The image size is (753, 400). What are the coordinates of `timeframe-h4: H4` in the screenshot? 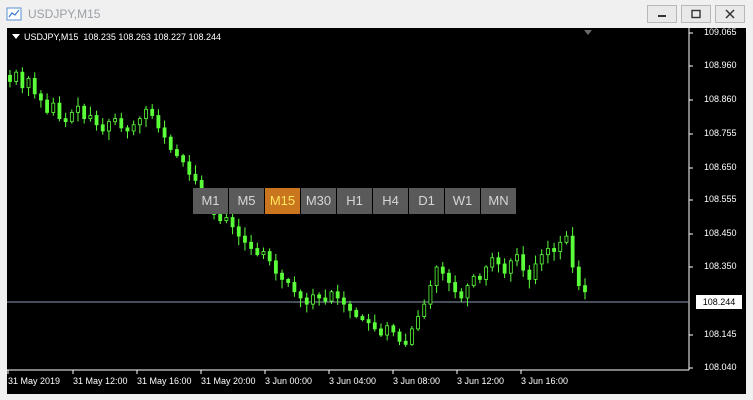 It's located at (390, 201).